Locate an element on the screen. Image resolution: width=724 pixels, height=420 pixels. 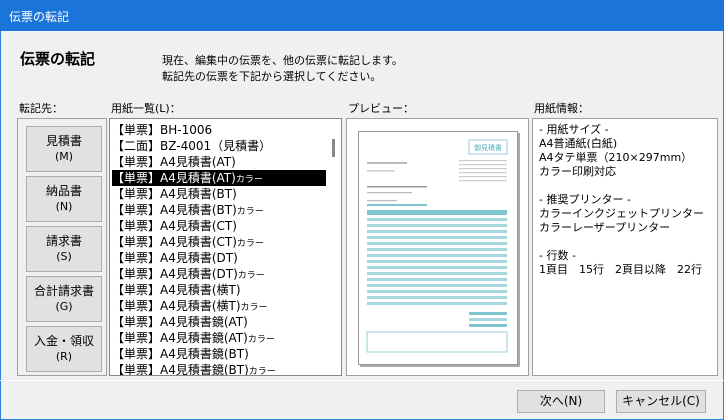
list-item: 【単票】A4見積書鏡(BT)カラー is located at coordinates (219, 369).